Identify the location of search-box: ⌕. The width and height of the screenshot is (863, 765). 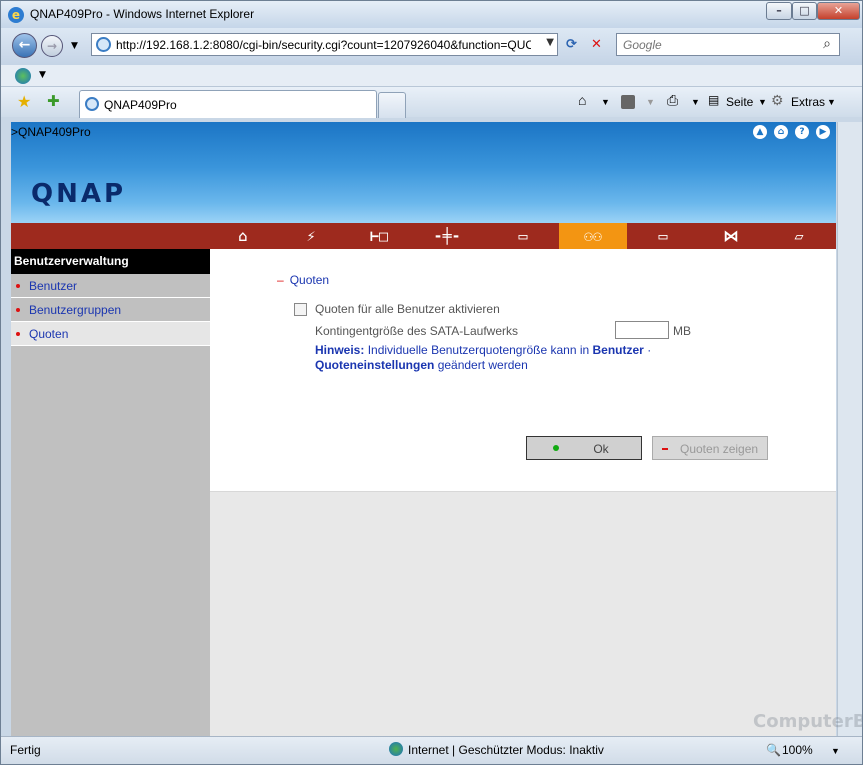
(728, 44).